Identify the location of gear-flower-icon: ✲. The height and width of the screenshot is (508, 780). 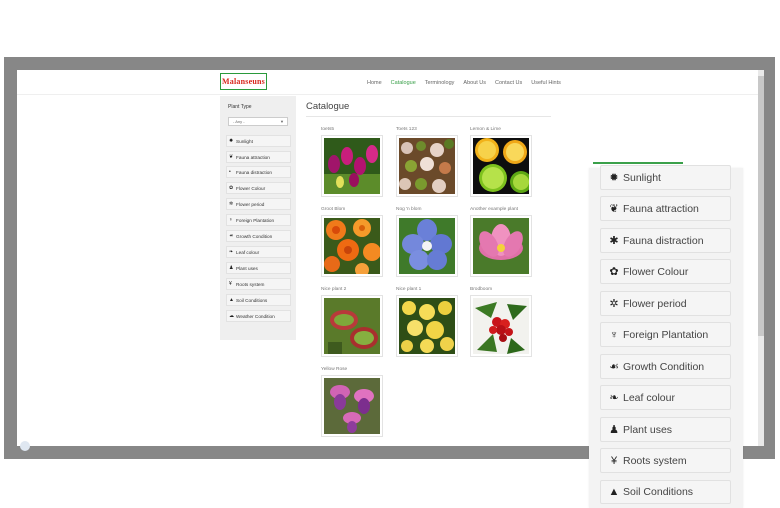
(231, 204).